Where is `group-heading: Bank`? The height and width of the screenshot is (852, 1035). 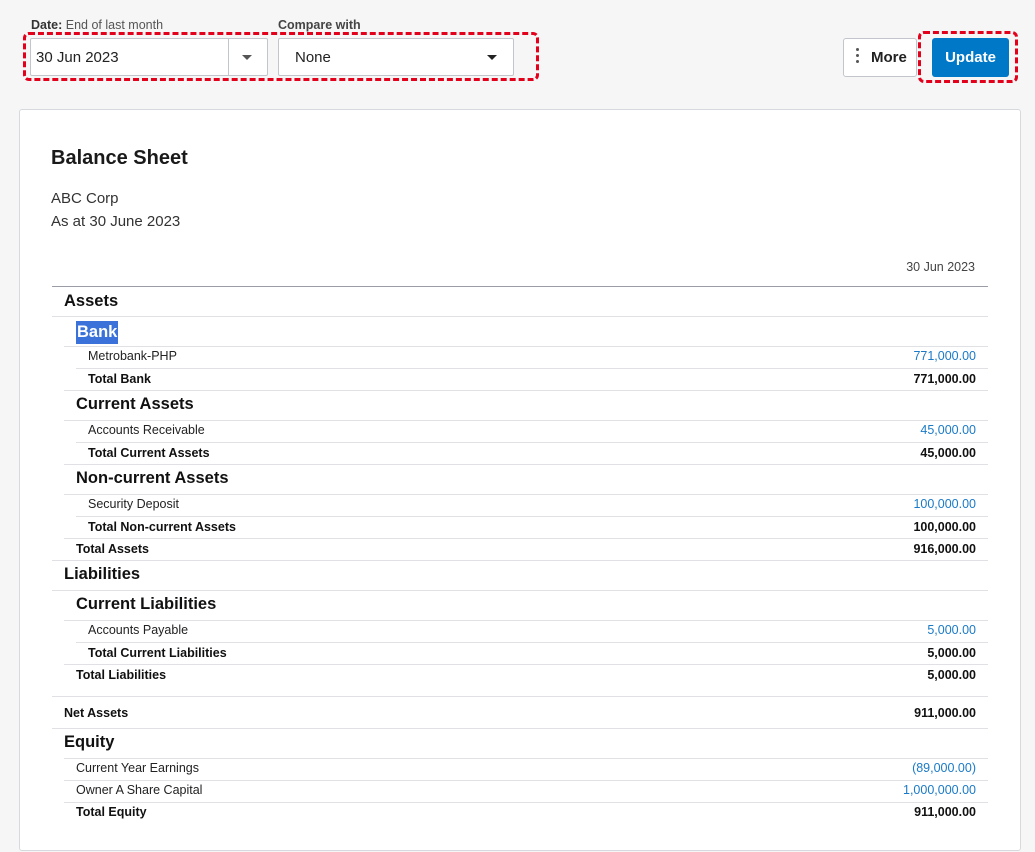 group-heading: Bank is located at coordinates (97, 332).